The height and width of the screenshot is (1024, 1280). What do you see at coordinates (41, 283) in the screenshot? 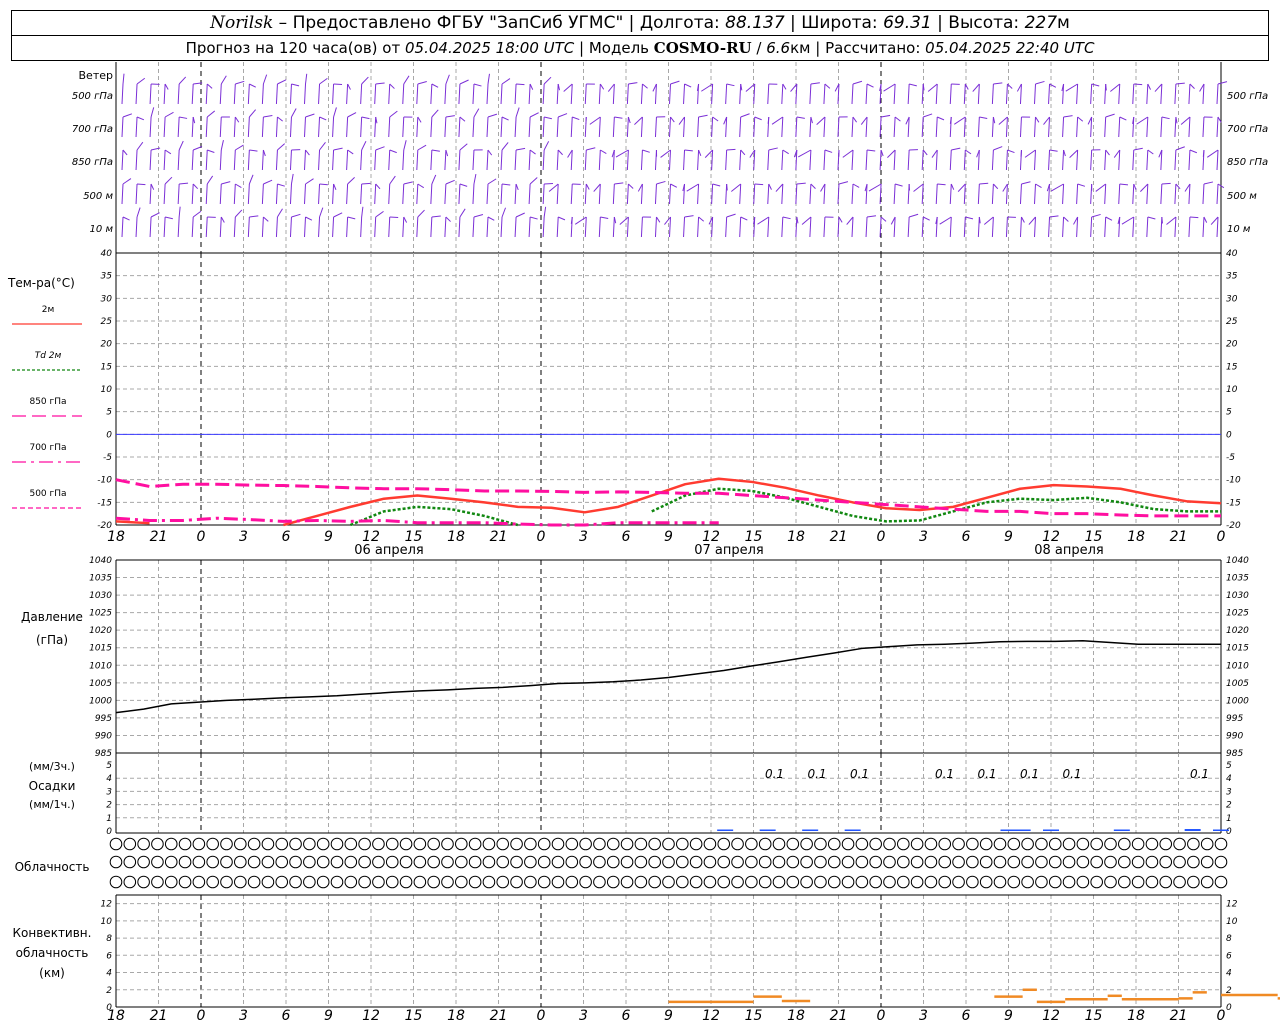
I see `temp-title: Тем-ра(°C)` at bounding box center [41, 283].